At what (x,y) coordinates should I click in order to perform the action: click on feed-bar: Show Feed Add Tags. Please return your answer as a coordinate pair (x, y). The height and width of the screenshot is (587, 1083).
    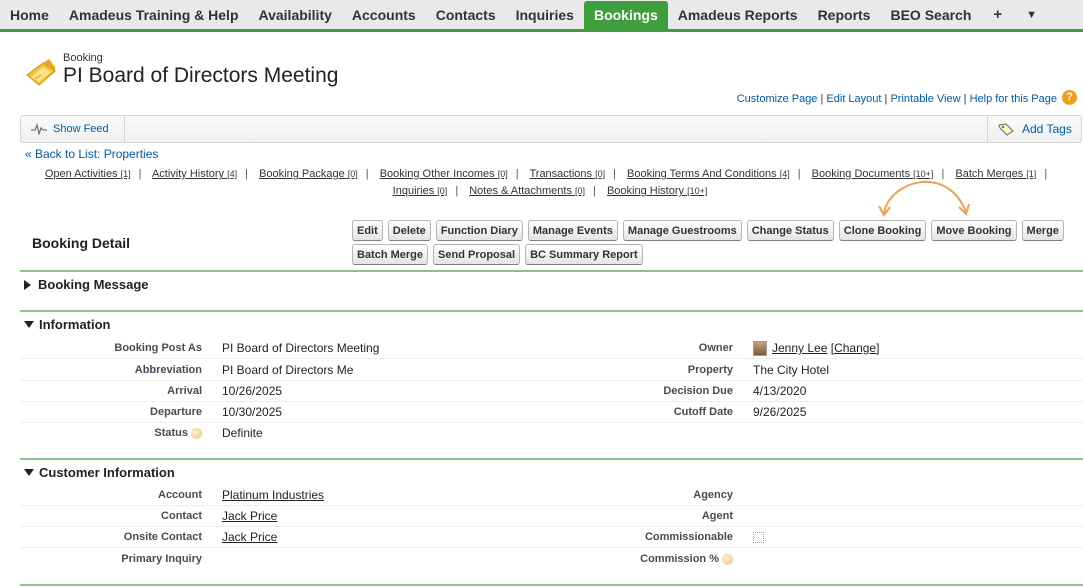
    Looking at the image, I should click on (551, 129).